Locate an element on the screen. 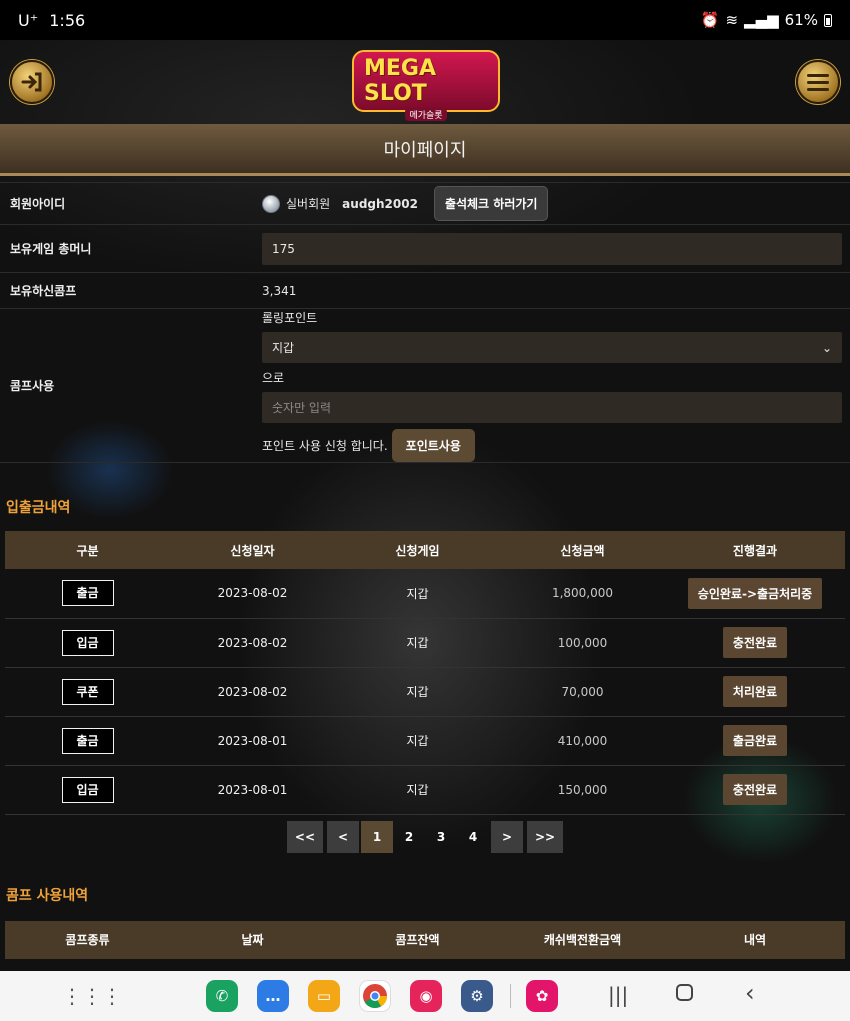  comp-row: 보유하신콤프 3,341 is located at coordinates (425, 291).